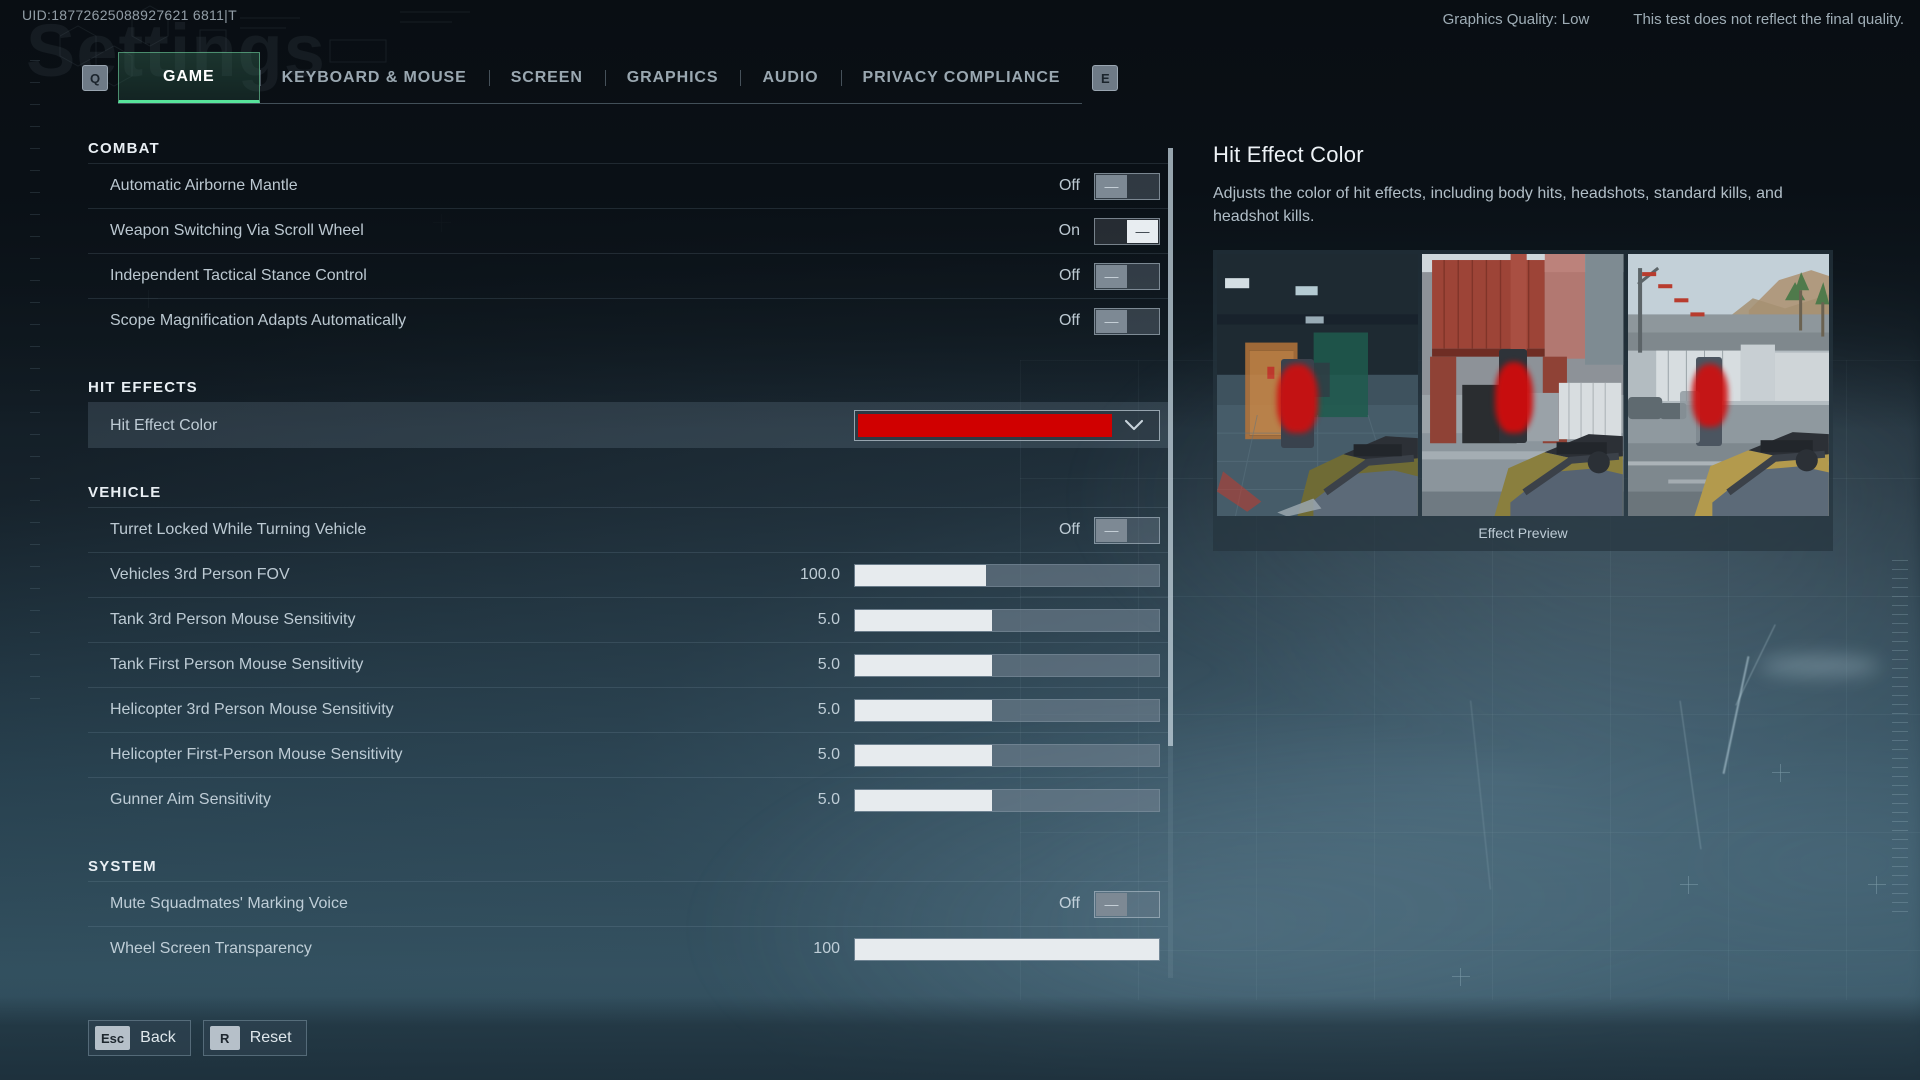 The height and width of the screenshot is (1080, 1920). I want to click on setting-label: Gunner Aim Sensitivity, so click(190, 799).